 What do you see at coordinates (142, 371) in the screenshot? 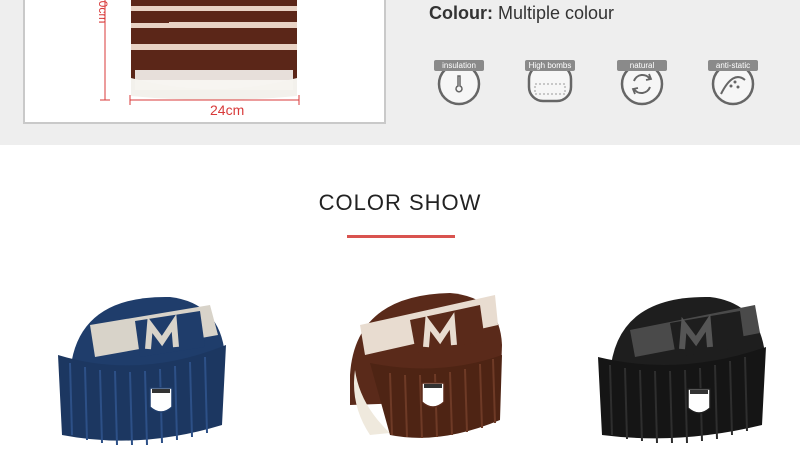
I see `hat-navy-image` at bounding box center [142, 371].